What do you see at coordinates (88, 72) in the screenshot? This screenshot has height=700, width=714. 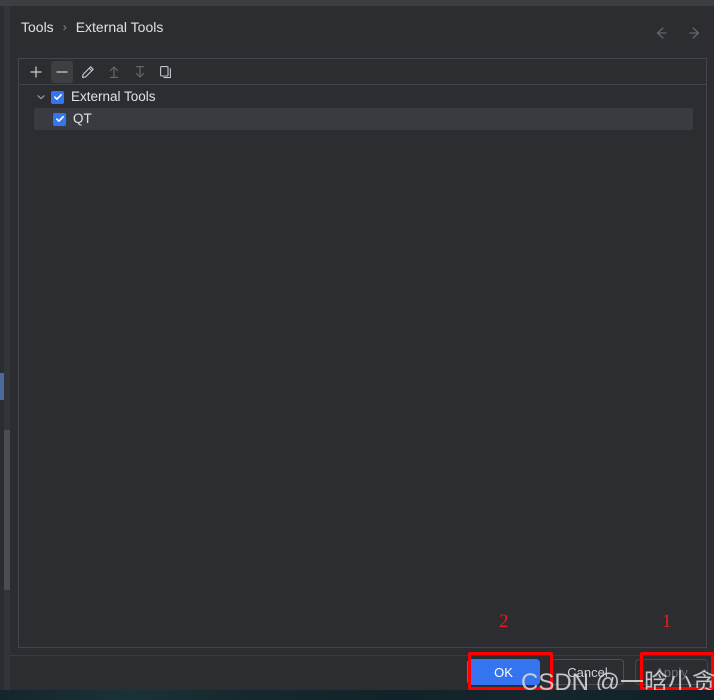 I see `pencil-icon` at bounding box center [88, 72].